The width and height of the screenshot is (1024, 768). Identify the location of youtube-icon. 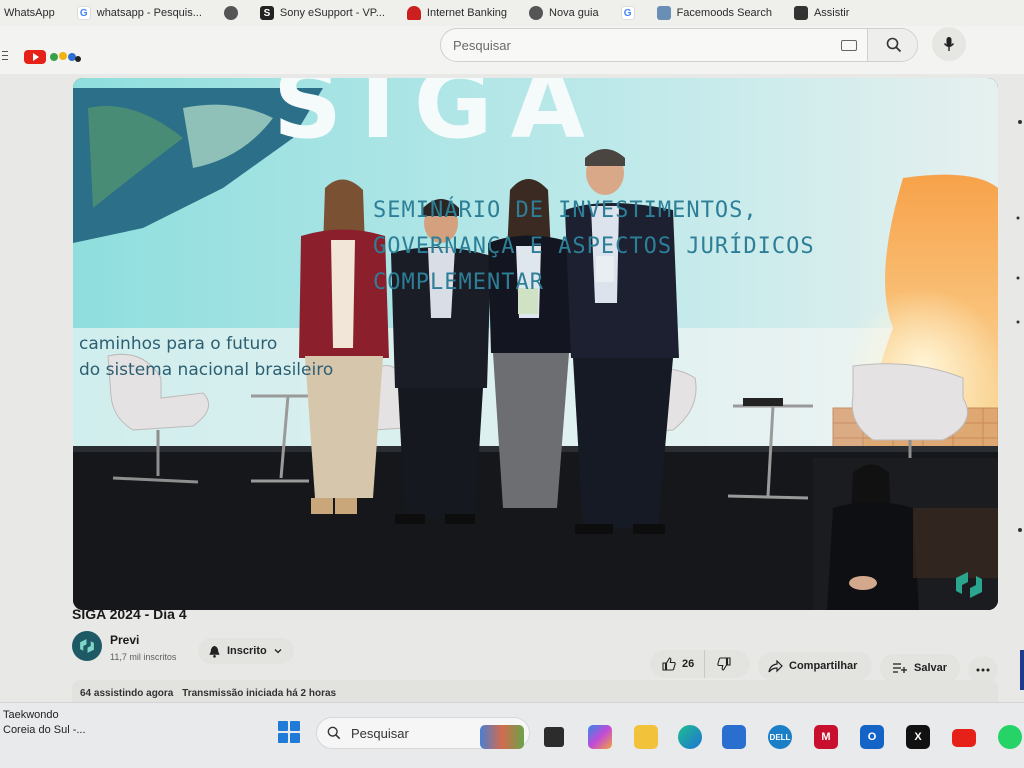
(964, 738).